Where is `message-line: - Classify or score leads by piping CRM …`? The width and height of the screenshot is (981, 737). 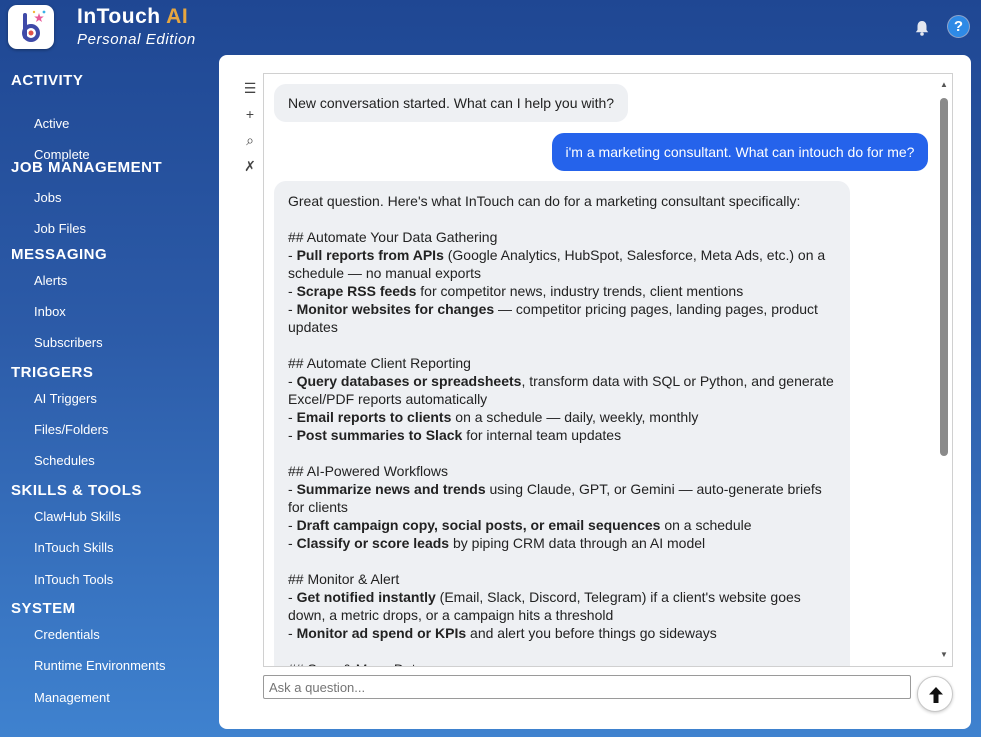
message-line: - Classify or score leads by piping CRM … is located at coordinates (562, 543).